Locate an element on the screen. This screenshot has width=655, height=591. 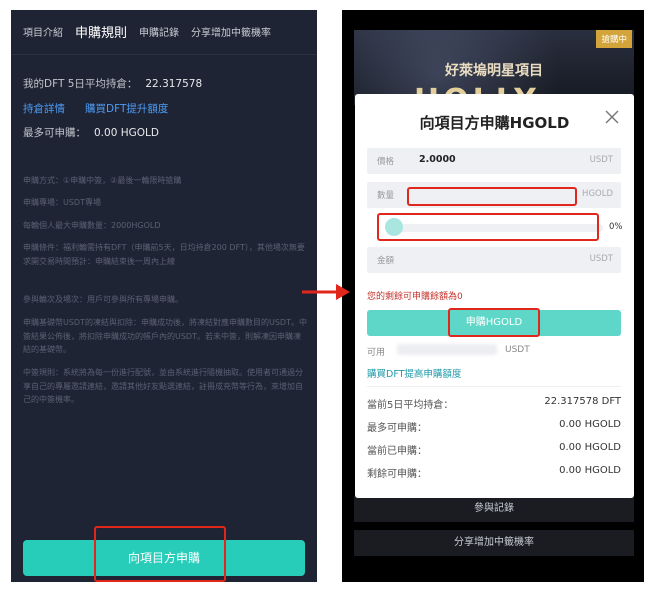
modal-title: 向項目方申購HGOLD is located at coordinates (494, 123).